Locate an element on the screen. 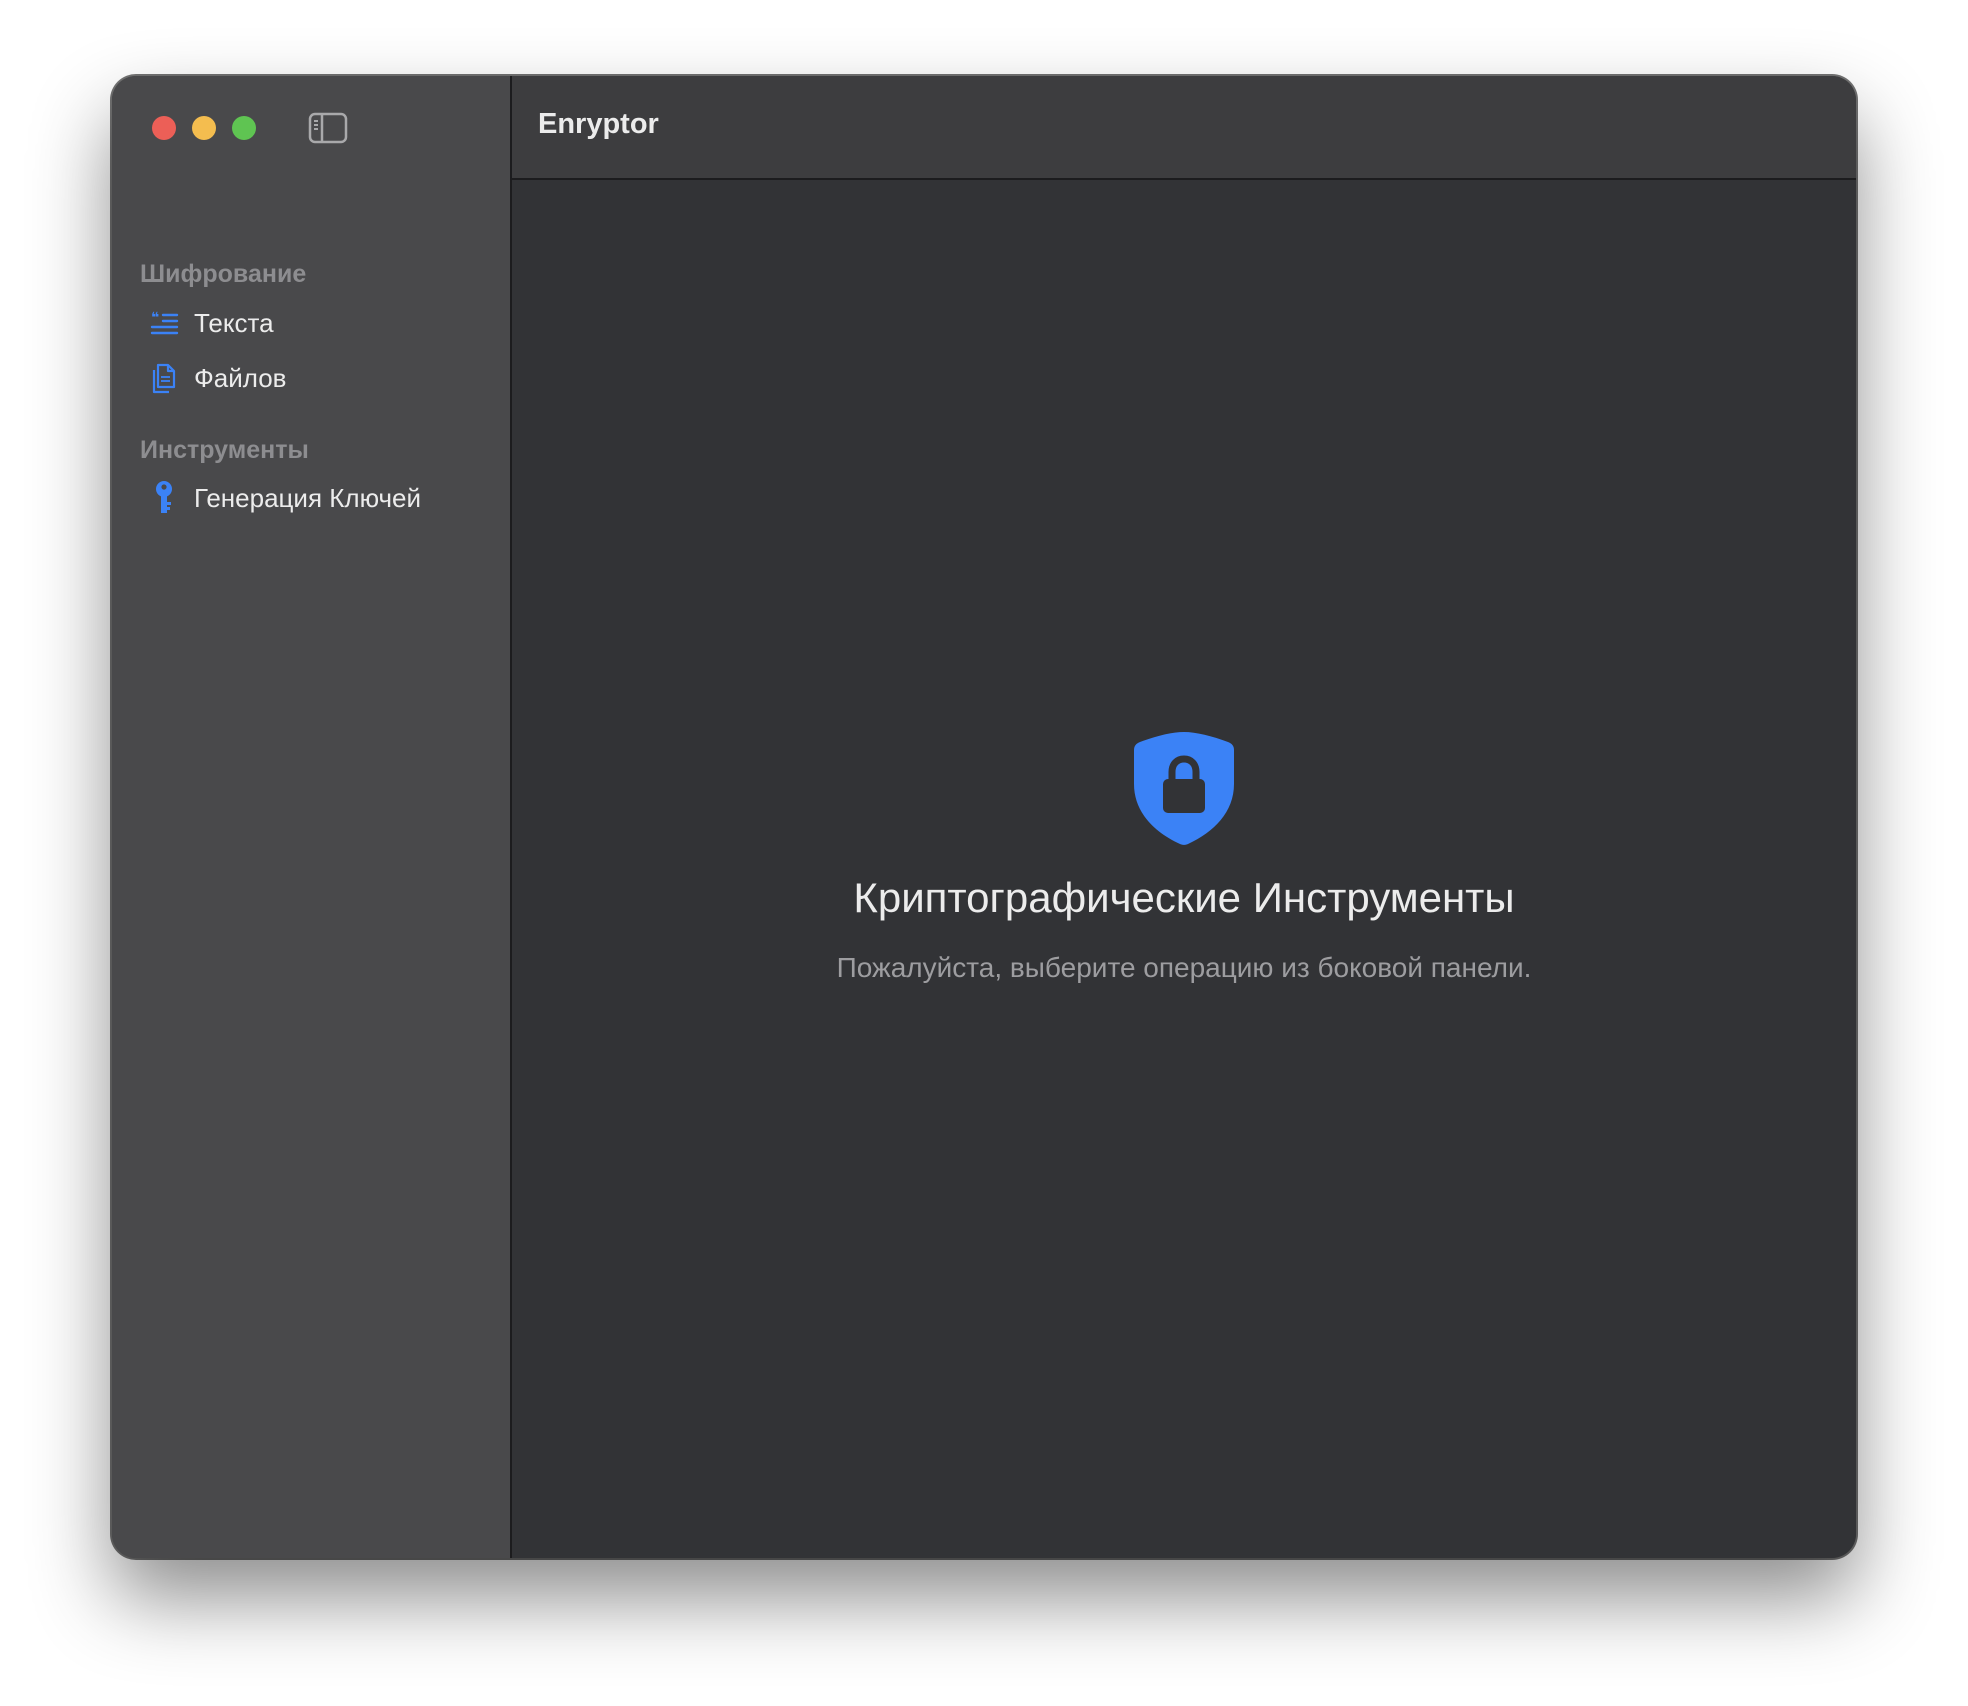 The image size is (1968, 1706). sidebar-item-label: Текста is located at coordinates (234, 322).